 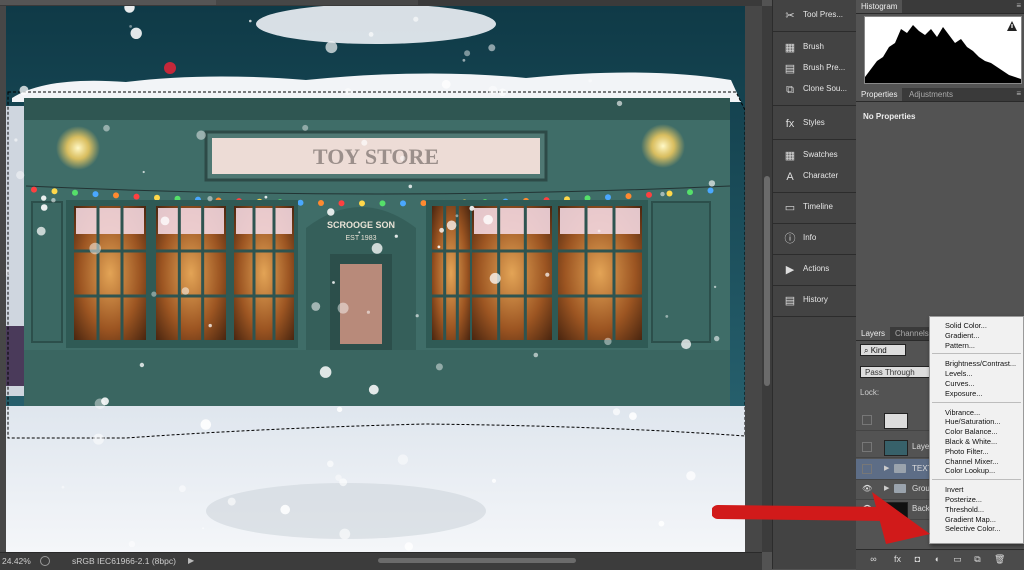 What do you see at coordinates (790, 270) in the screenshot?
I see `actions-icon: ▶` at bounding box center [790, 270].